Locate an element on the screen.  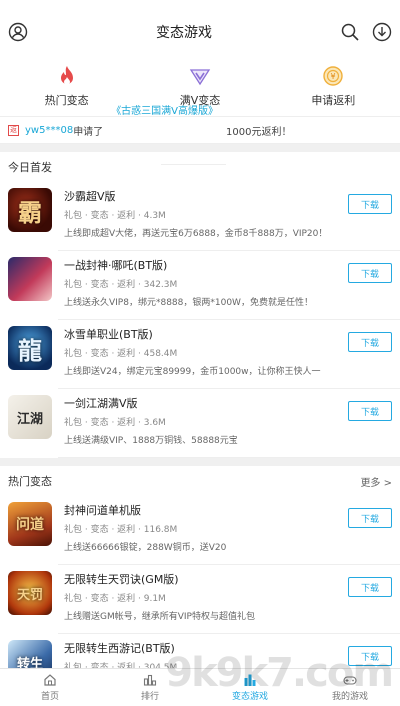
game-thumbnail: 霸 is located at coordinates (30, 210).